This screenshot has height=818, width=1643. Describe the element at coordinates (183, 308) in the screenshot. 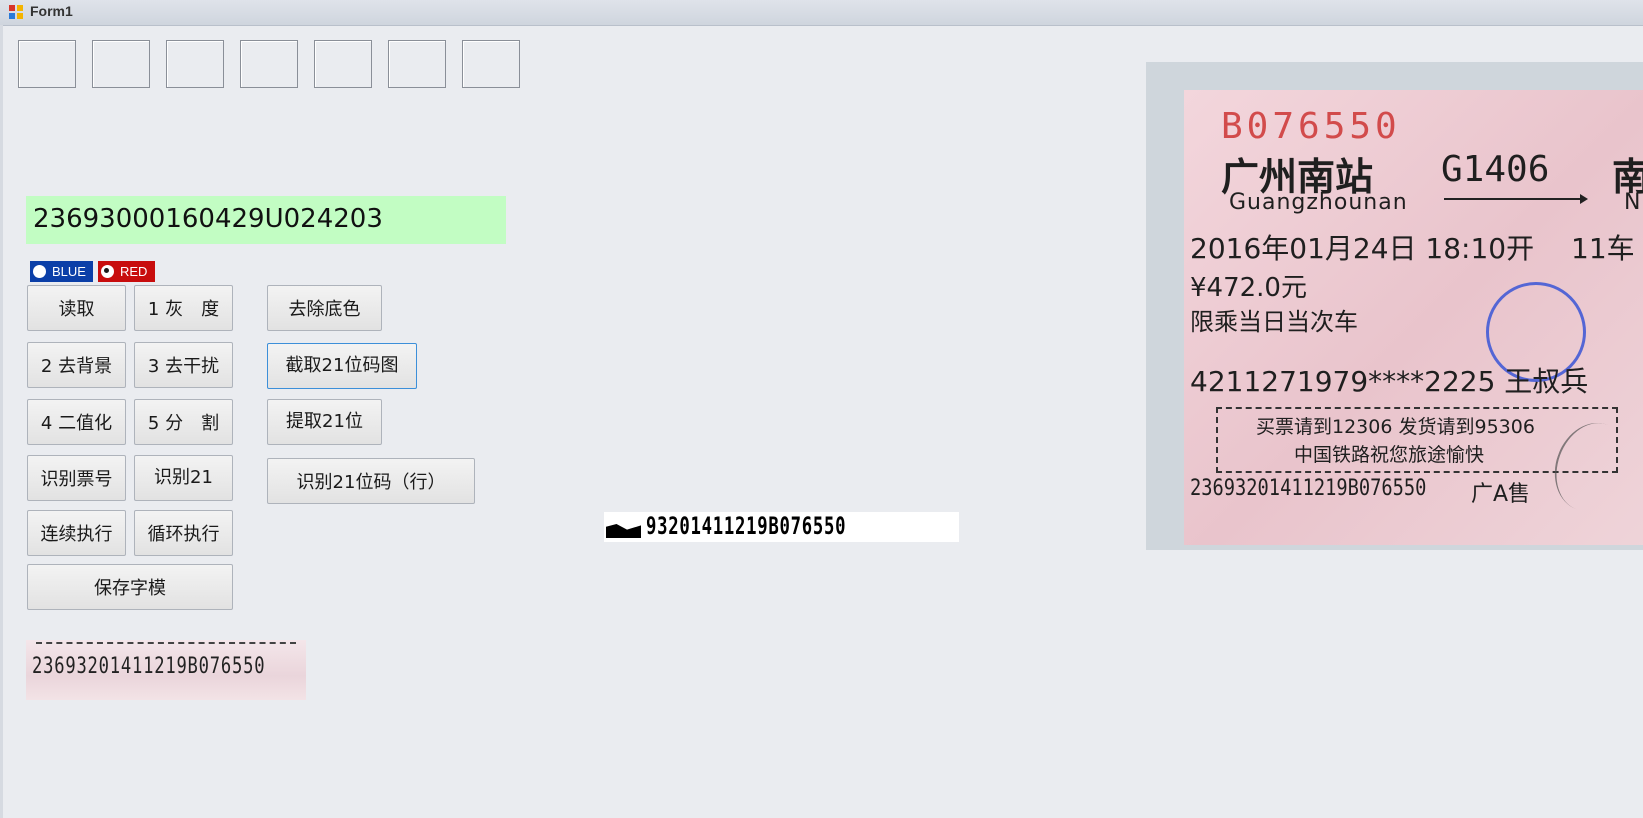

I see `gray-button: 1 灰 度` at that location.